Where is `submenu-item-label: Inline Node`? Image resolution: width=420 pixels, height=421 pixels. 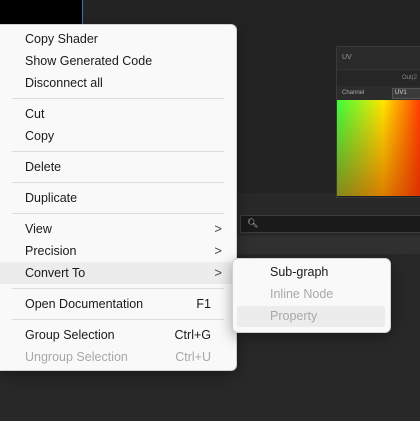 submenu-item-label: Inline Node is located at coordinates (302, 294).